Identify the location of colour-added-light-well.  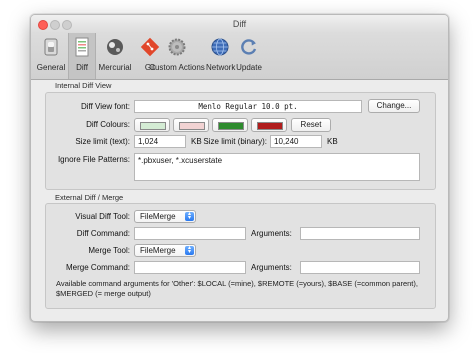
(152, 125).